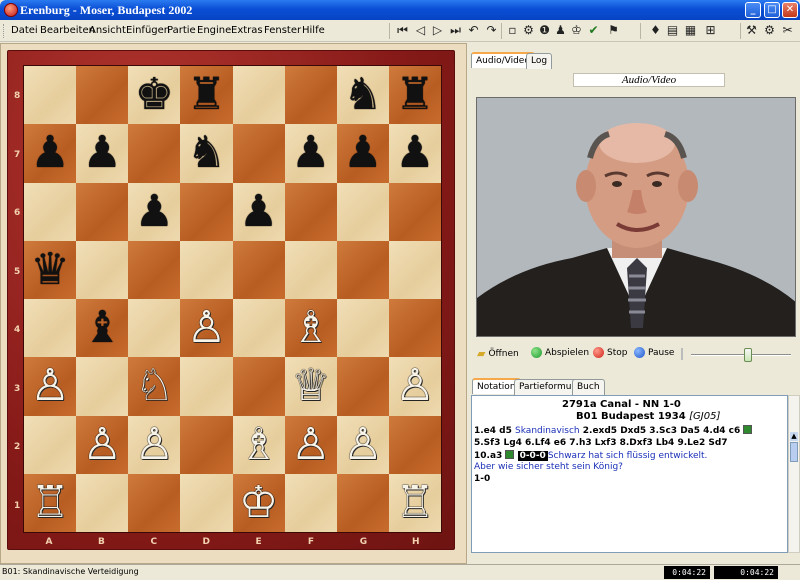  I want to click on position-slider-thumb, so click(748, 355).